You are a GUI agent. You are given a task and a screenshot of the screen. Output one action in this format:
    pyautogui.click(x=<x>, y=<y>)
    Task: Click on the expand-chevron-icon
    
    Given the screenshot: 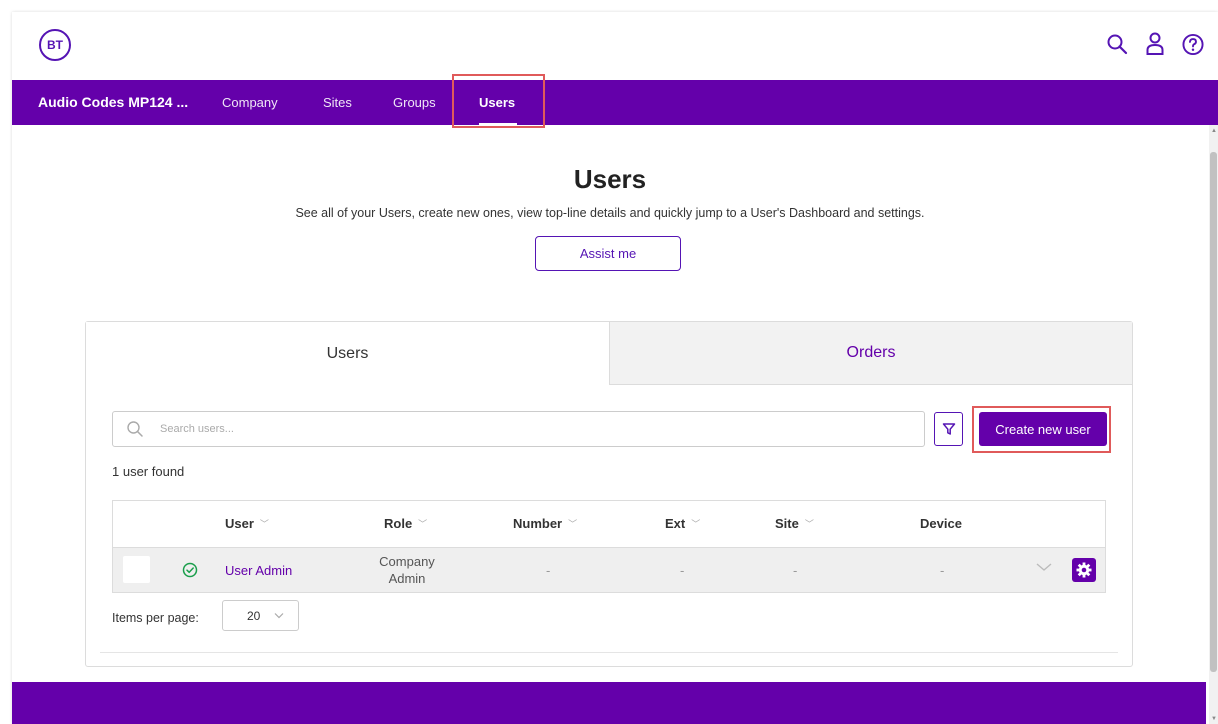 What is the action you would take?
    pyautogui.click(x=1044, y=569)
    